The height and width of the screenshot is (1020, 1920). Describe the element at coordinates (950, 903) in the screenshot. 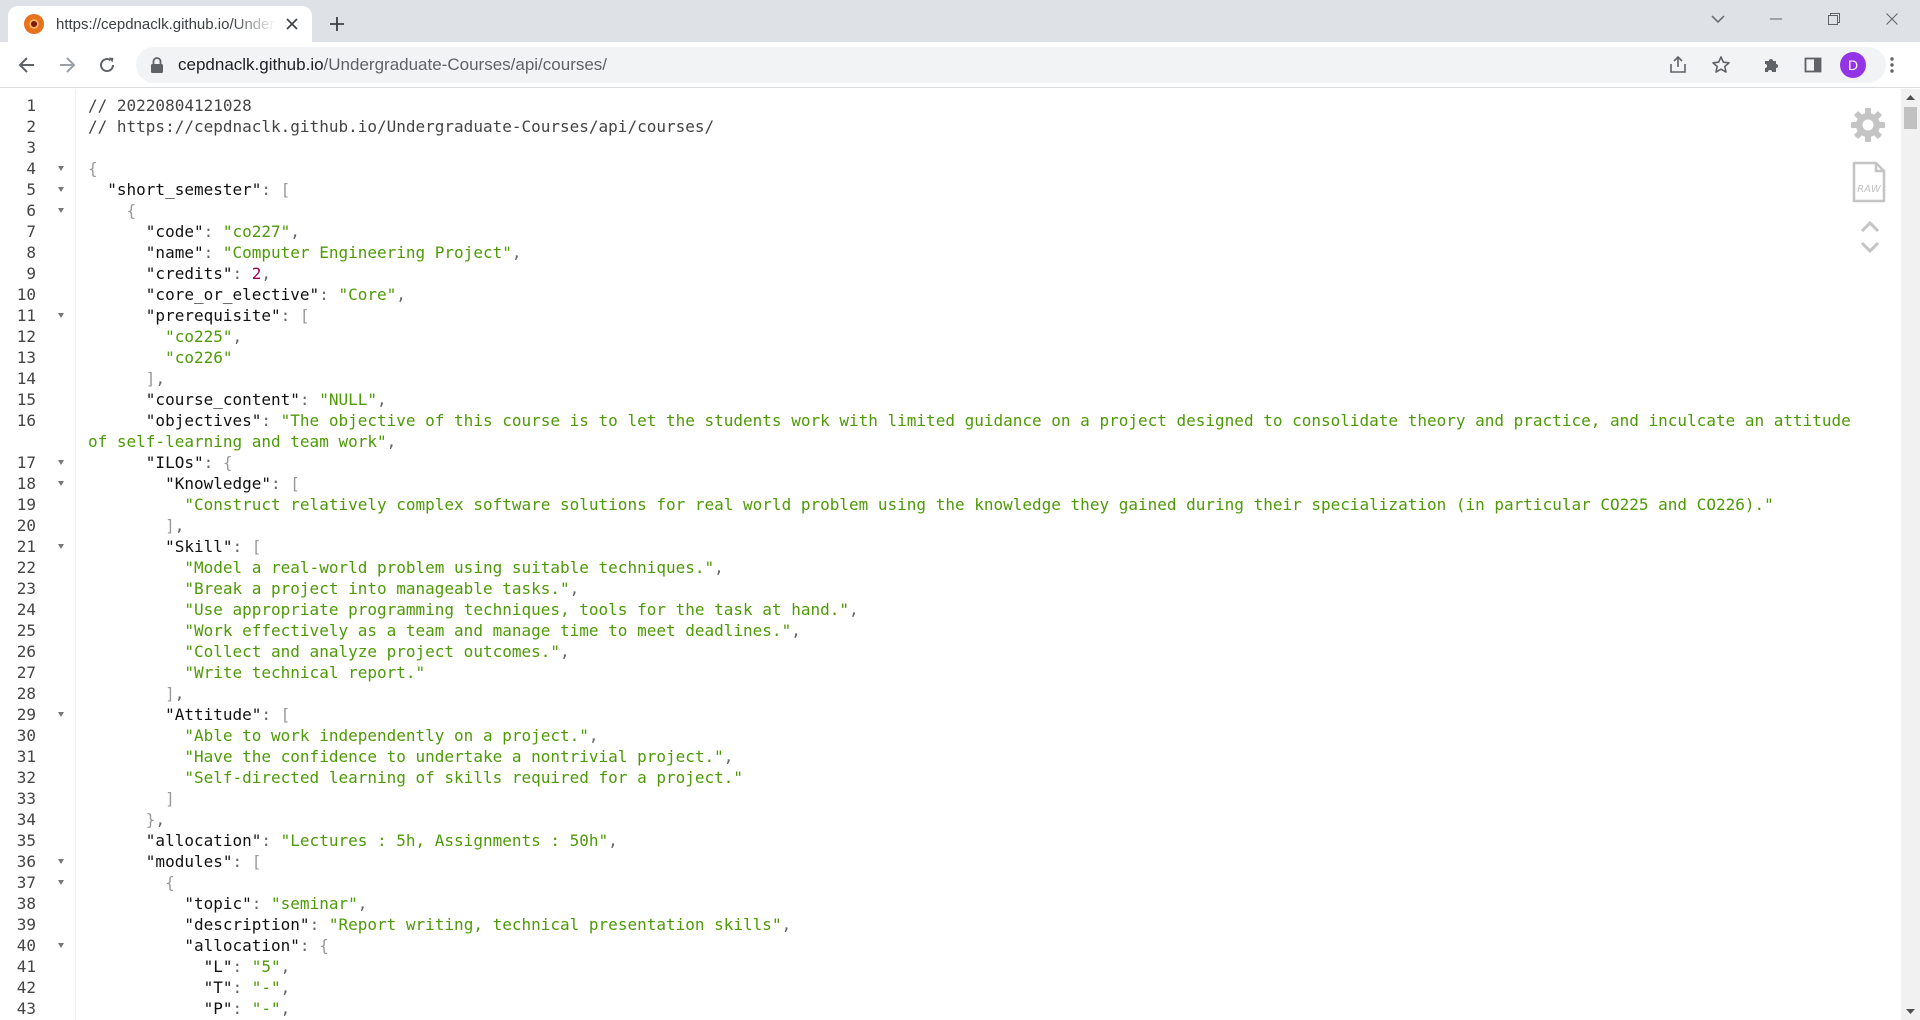

I see `code-line: 38 "topic": "seminar",` at that location.